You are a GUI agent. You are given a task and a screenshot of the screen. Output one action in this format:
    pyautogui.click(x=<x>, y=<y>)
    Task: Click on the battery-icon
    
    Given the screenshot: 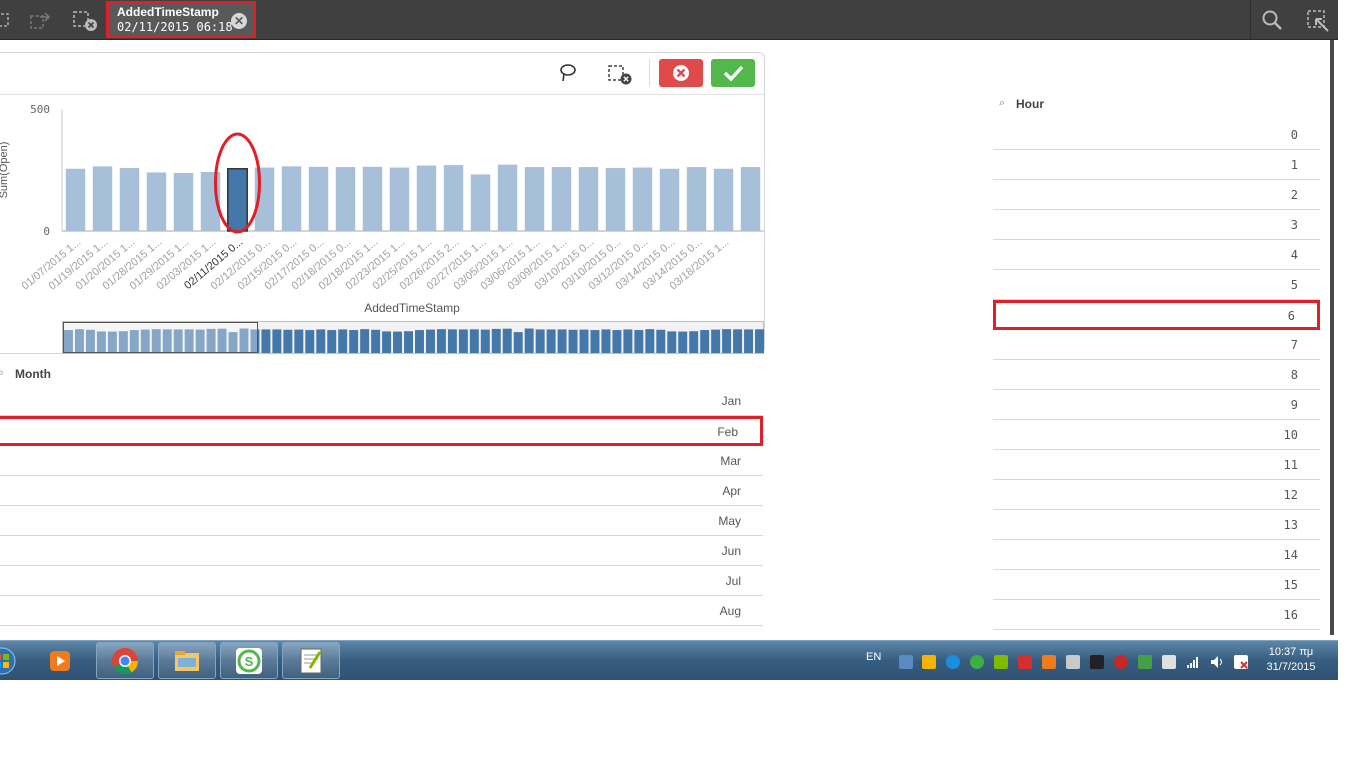 What is the action you would take?
    pyautogui.click(x=1169, y=662)
    